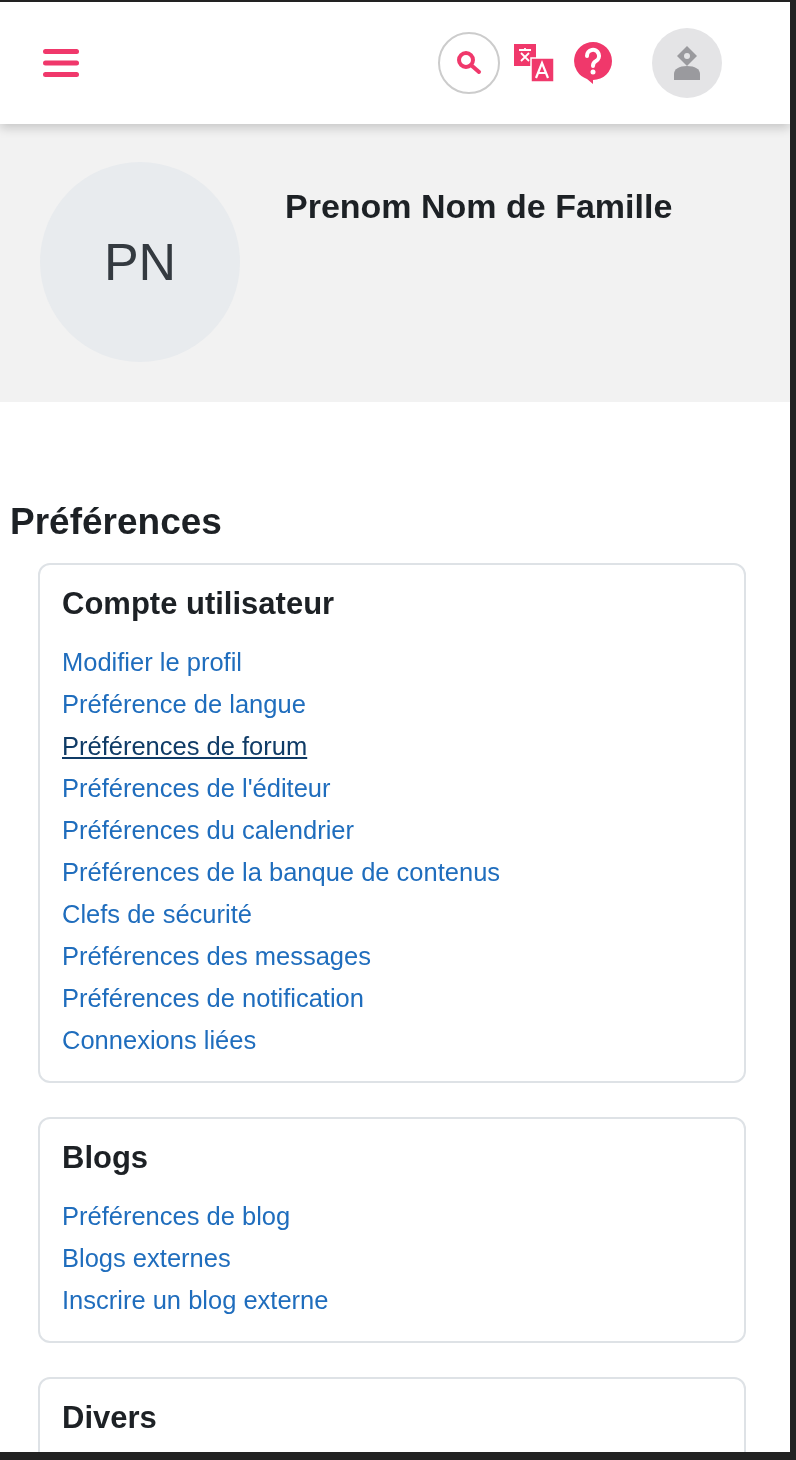  I want to click on preference-link: Préférences de notification, so click(213, 997).